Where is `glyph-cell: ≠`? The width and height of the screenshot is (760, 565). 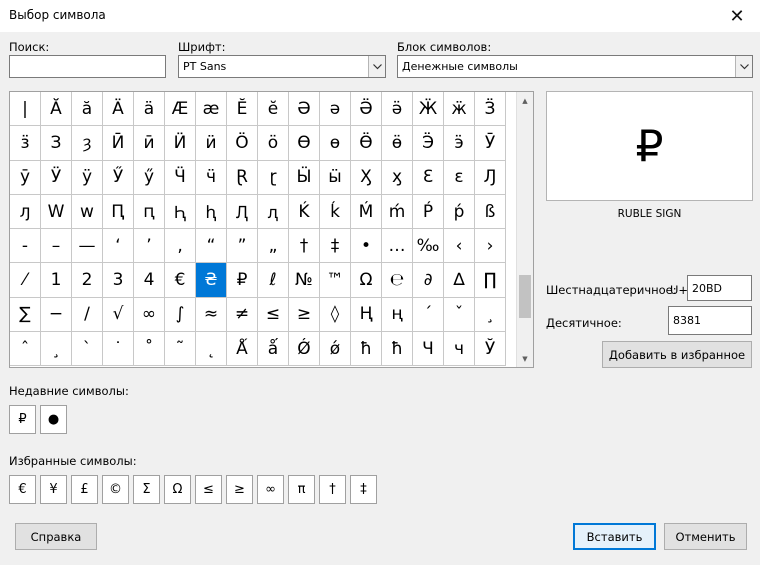
glyph-cell: ≠ is located at coordinates (242, 315).